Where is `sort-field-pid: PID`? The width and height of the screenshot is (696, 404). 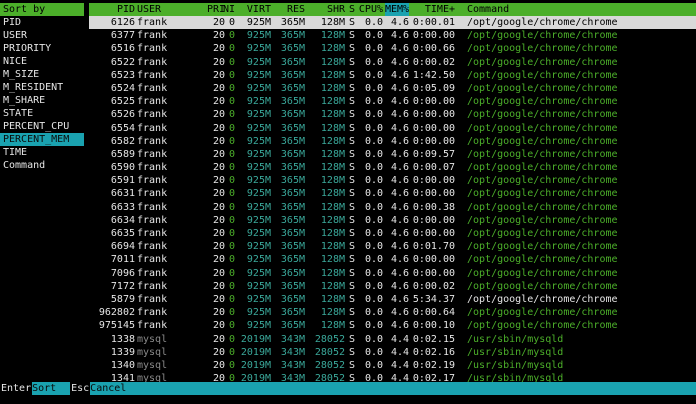 sort-field-pid: PID is located at coordinates (42, 22).